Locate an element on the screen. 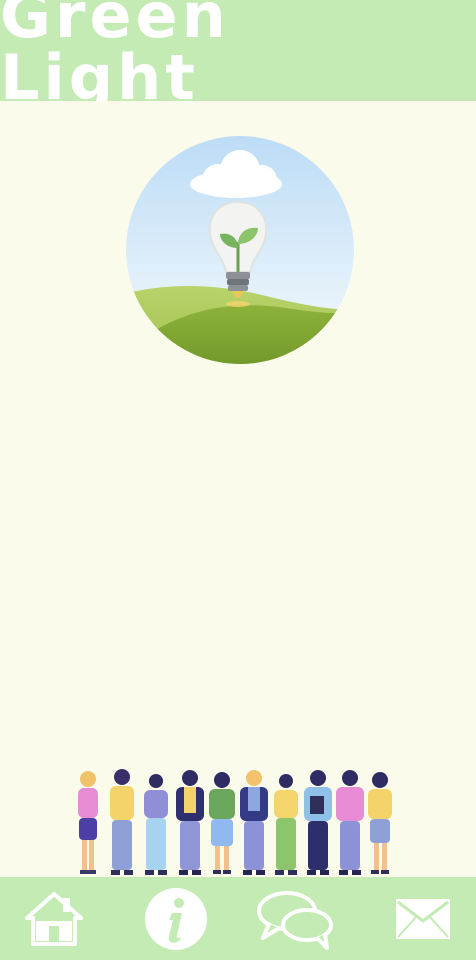 The width and height of the screenshot is (476, 960). chat-icon is located at coordinates (295, 920).